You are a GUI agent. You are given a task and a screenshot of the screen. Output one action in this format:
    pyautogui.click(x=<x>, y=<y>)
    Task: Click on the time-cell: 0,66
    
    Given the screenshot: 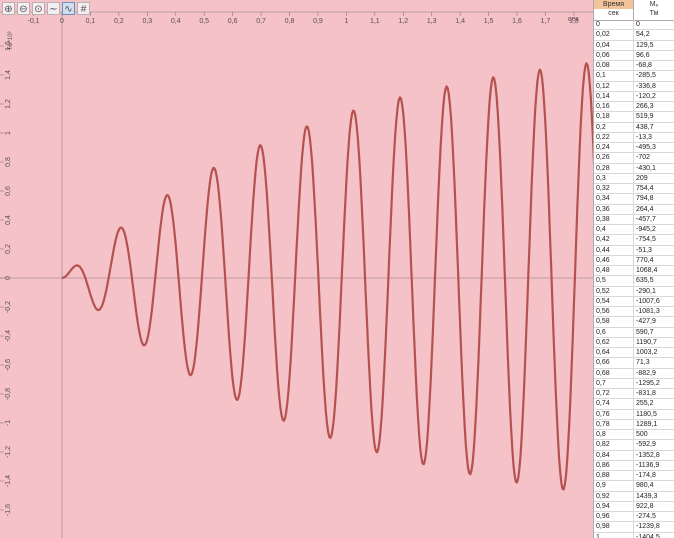 What is the action you would take?
    pyautogui.click(x=614, y=363)
    